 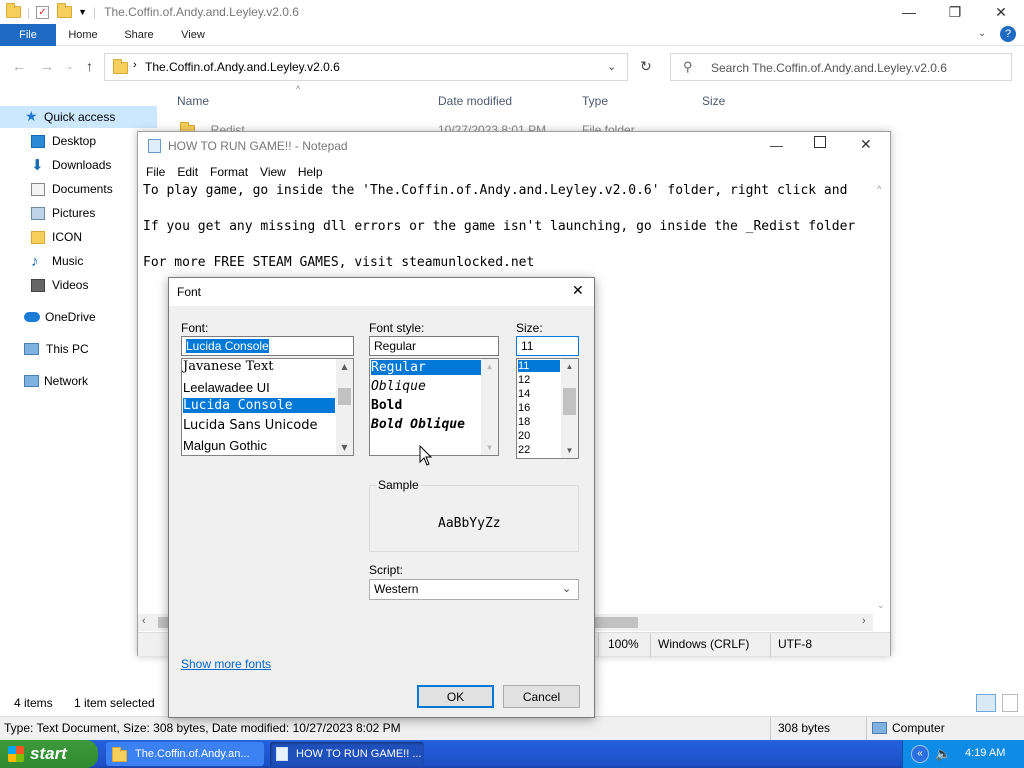 I want to click on style-list-item: Bold Oblique, so click(x=418, y=424).